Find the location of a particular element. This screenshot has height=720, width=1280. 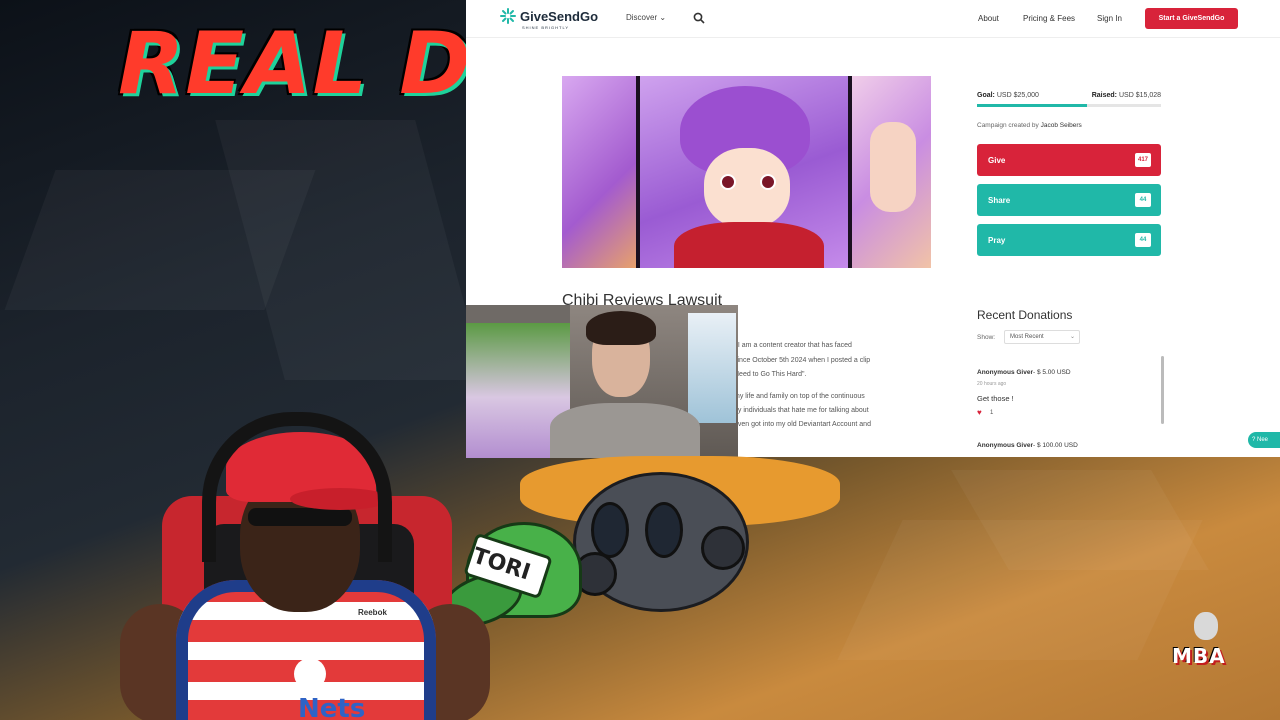

creator-webcam-inset is located at coordinates (602, 381).